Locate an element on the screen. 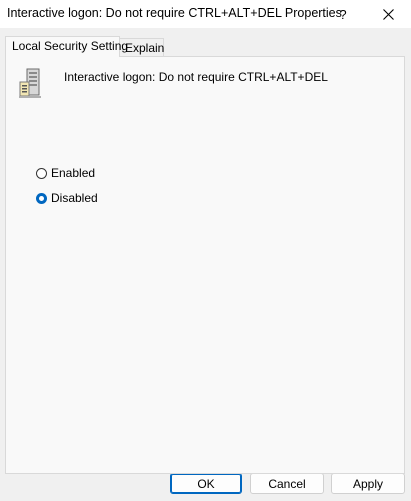 Image resolution: width=411 pixels, height=501 pixels. help-button: ? is located at coordinates (343, 14).